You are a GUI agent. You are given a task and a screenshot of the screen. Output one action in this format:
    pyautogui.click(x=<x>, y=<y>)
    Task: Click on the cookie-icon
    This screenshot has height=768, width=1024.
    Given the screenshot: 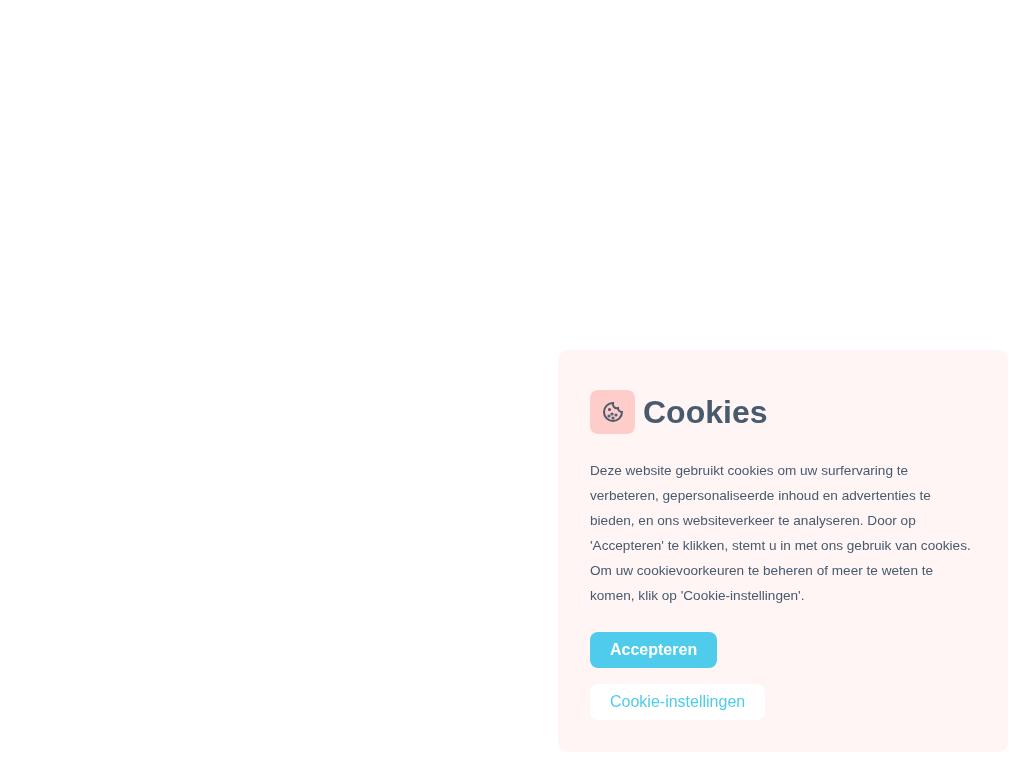 What is the action you would take?
    pyautogui.click(x=612, y=412)
    